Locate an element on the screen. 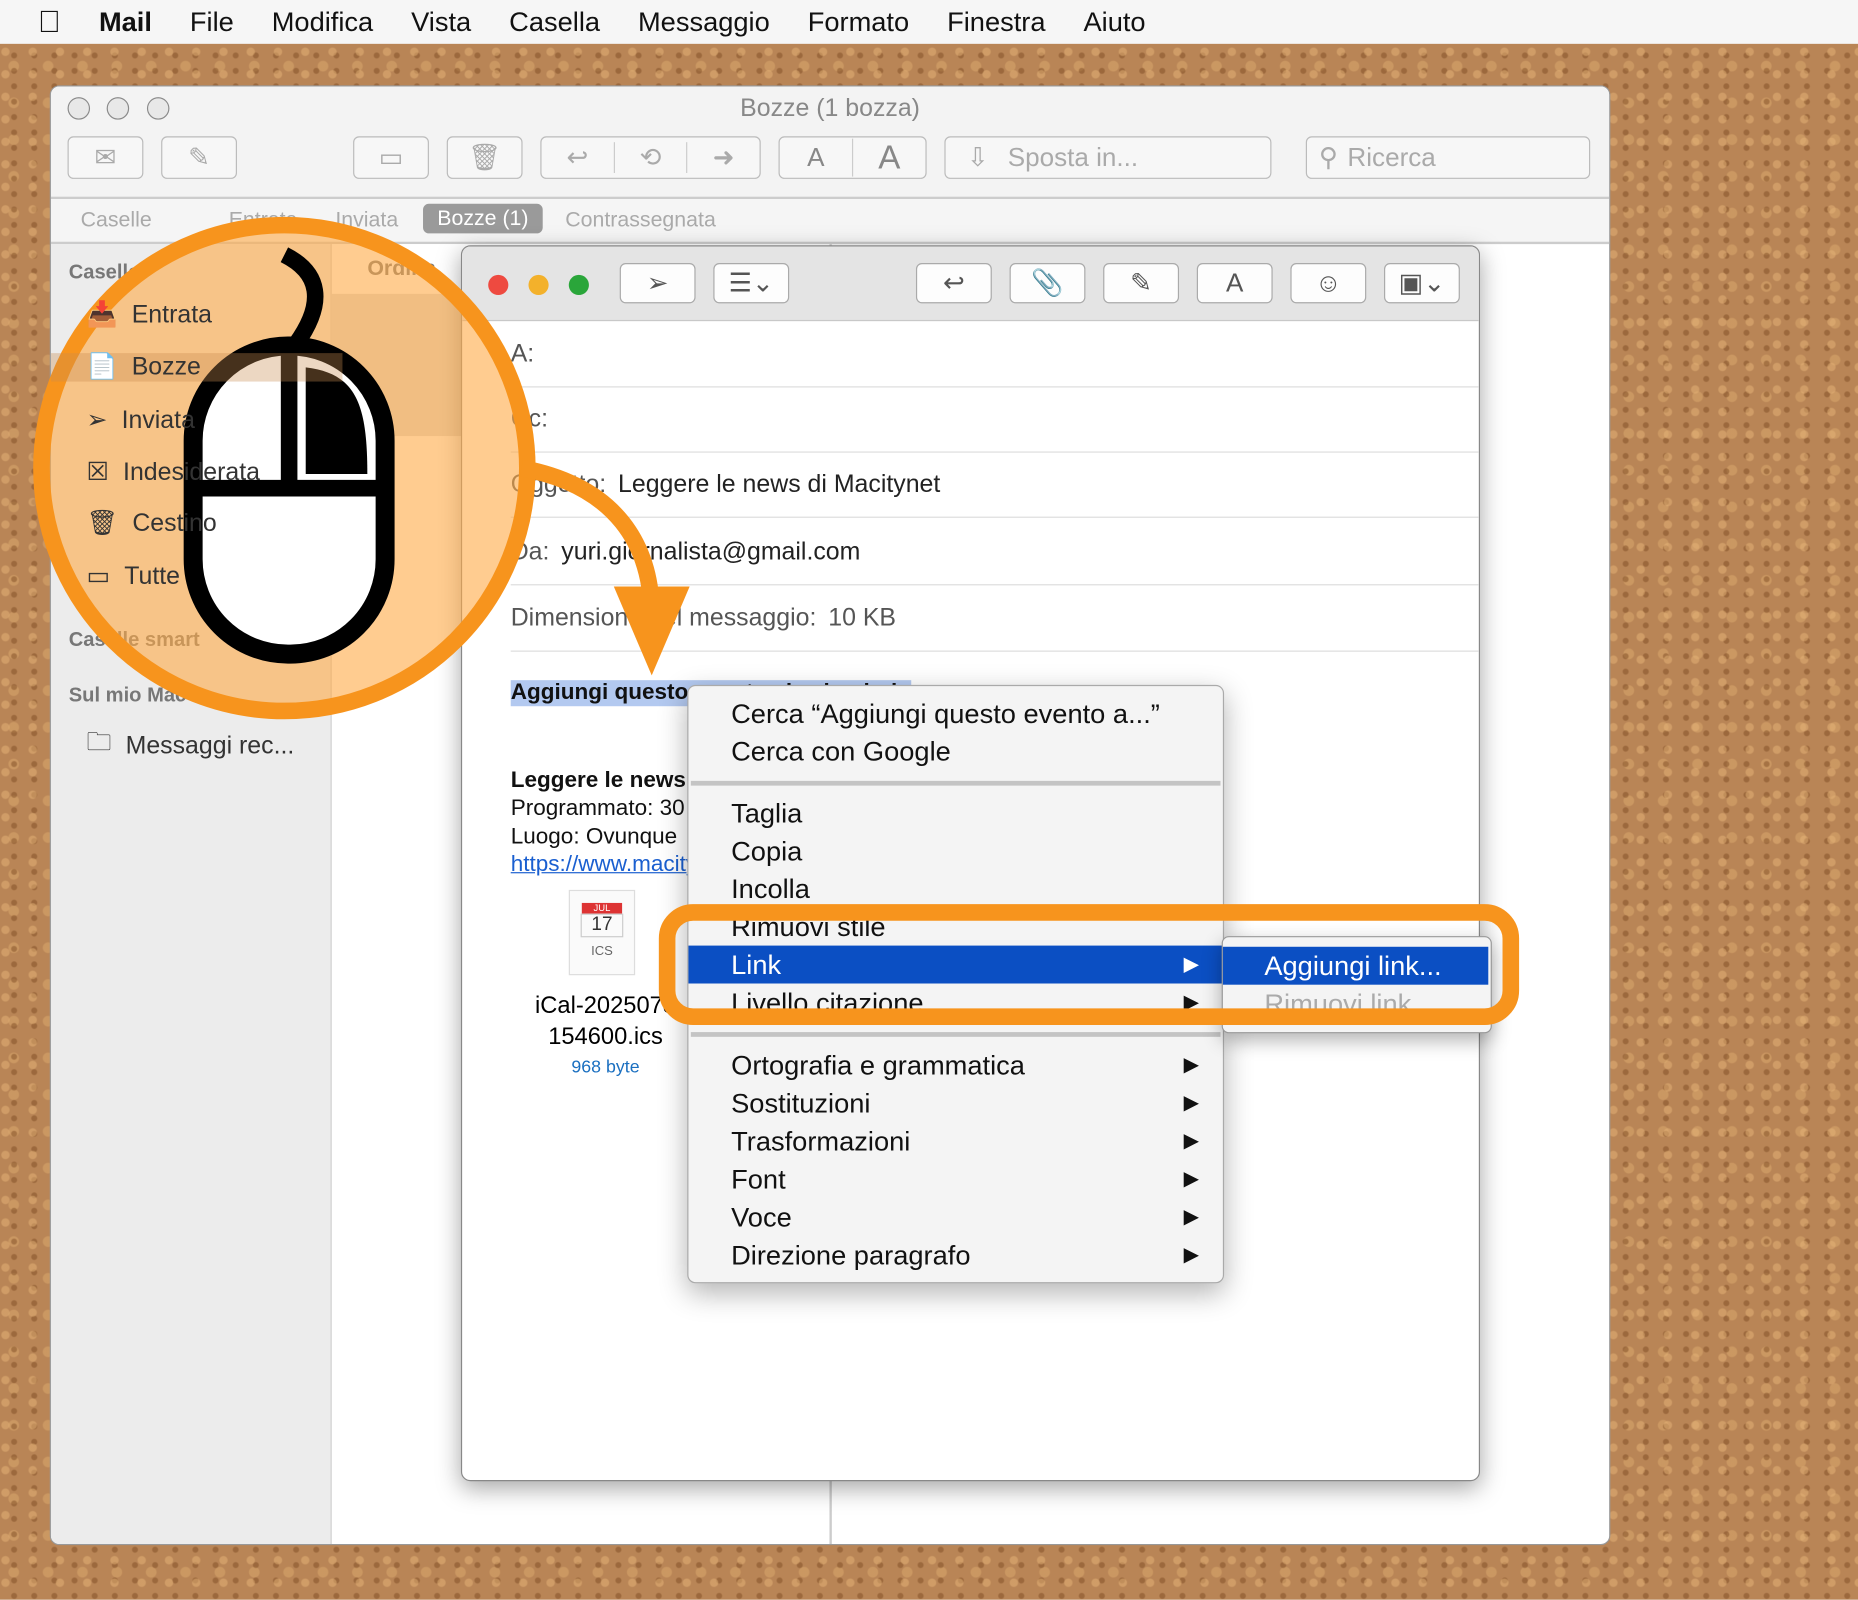  menu-messaggio: Messaggio is located at coordinates (704, 22).